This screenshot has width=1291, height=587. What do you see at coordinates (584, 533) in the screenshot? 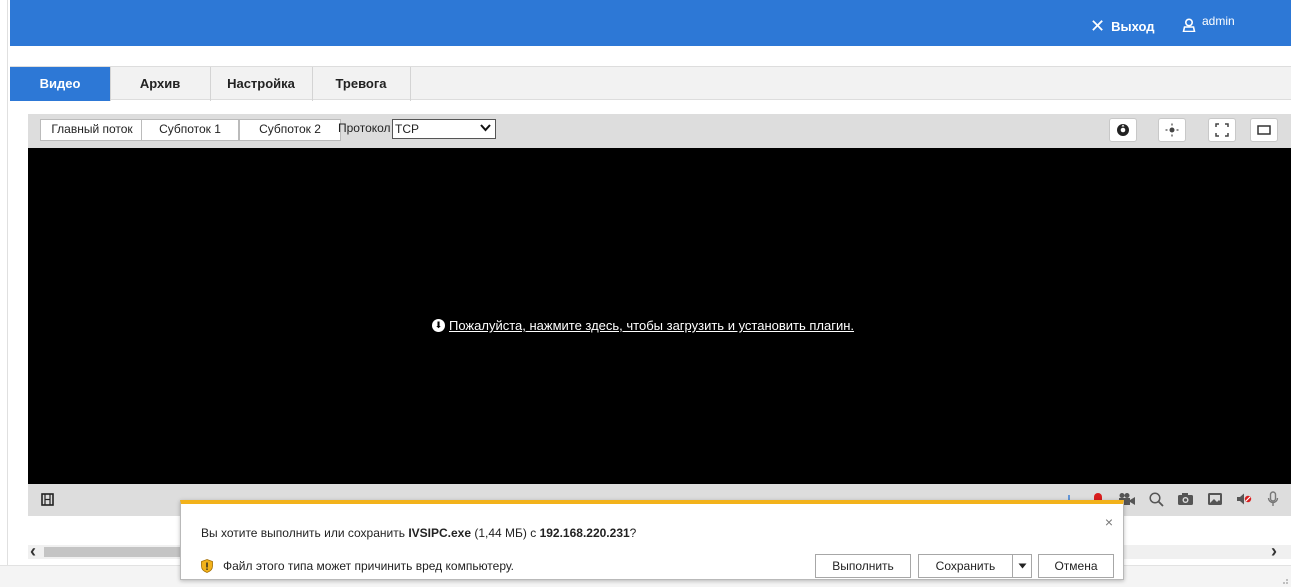
I see `download-host: 192.168.220.231` at bounding box center [584, 533].